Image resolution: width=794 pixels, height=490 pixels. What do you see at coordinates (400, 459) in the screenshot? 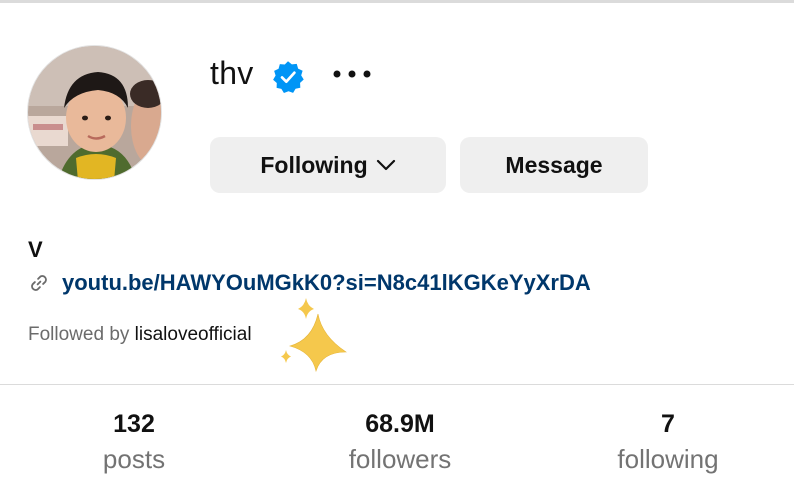
I see `followers-label: followers` at bounding box center [400, 459].